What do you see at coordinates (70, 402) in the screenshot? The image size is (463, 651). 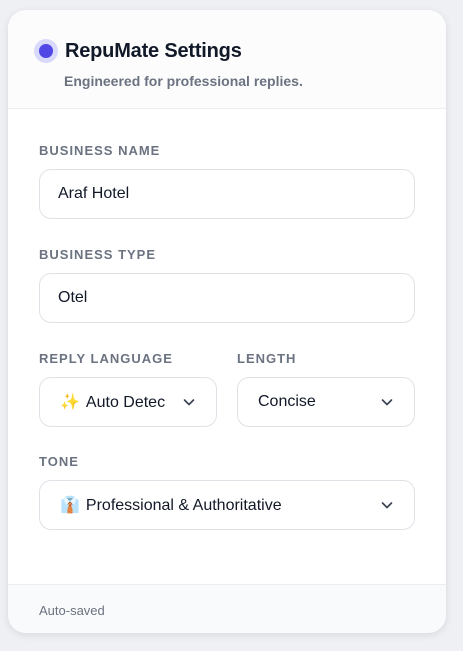 I see `sparkles-icon: ✨` at bounding box center [70, 402].